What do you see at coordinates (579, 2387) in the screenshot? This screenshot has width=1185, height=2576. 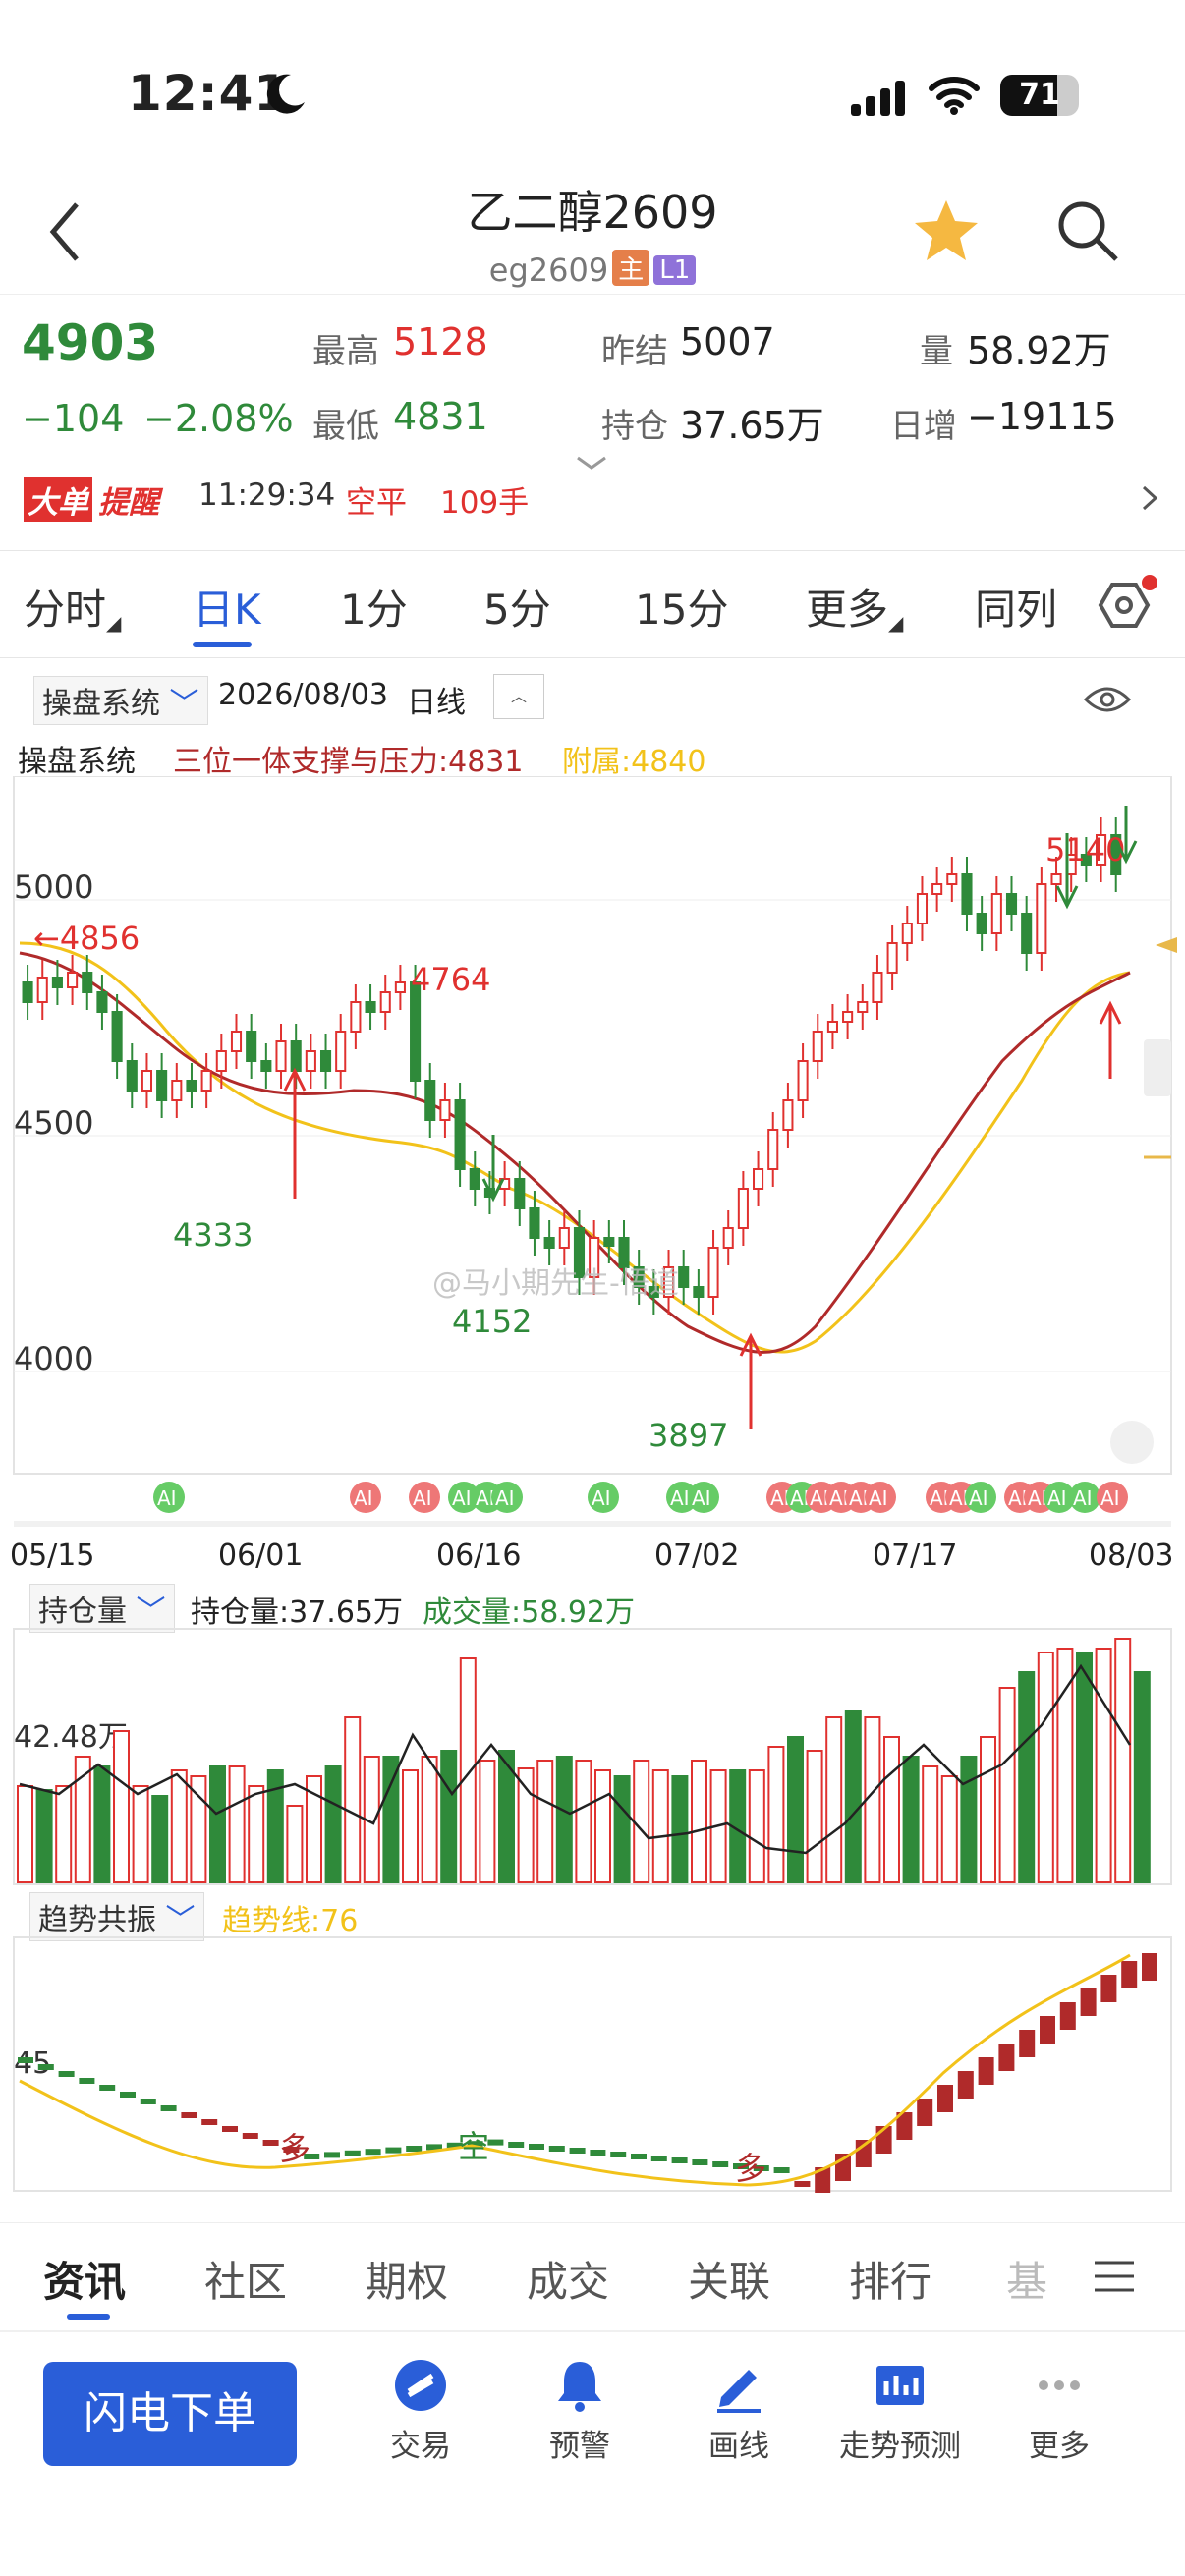 I see `bell-icon` at bounding box center [579, 2387].